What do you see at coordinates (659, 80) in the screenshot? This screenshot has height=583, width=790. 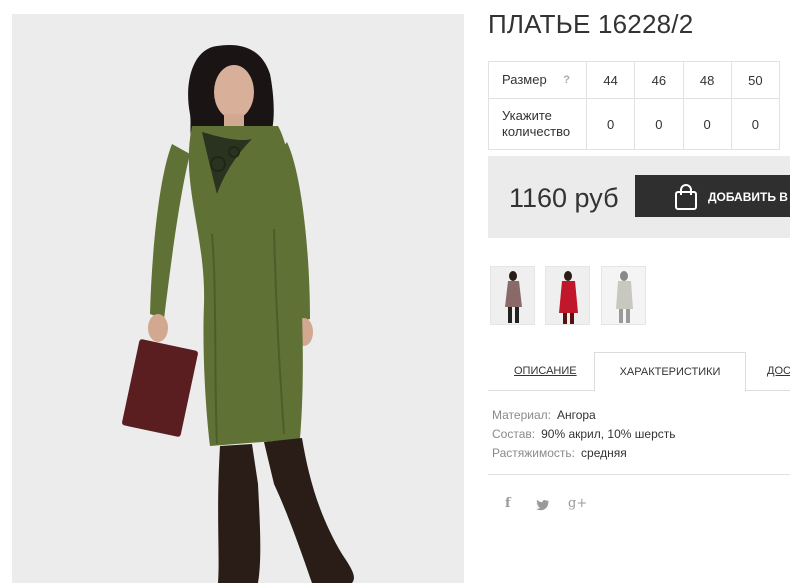 I see `size-option: 46` at bounding box center [659, 80].